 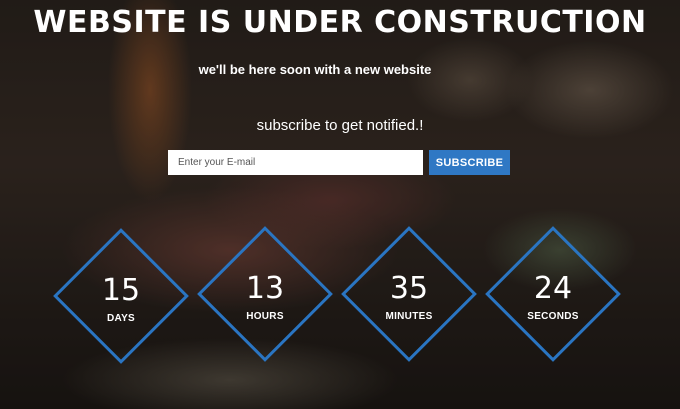 I want to click on subscribe-button: SUBSCRIBE, so click(x=469, y=162).